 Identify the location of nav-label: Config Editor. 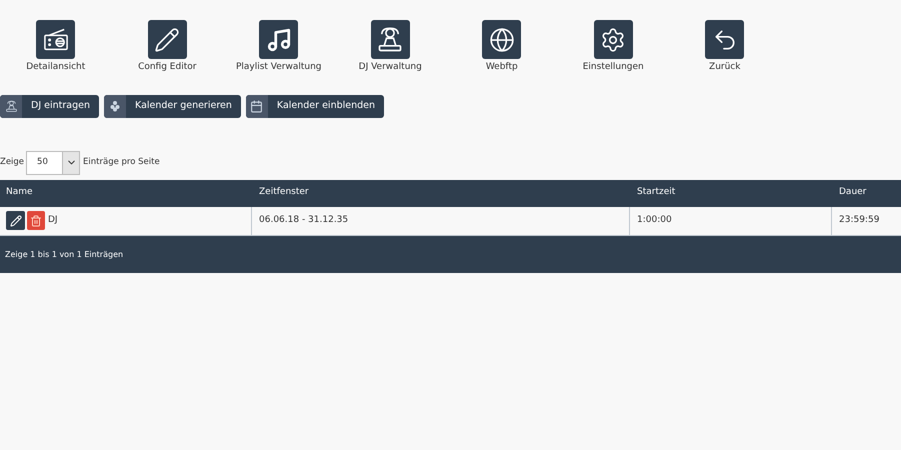
(167, 67).